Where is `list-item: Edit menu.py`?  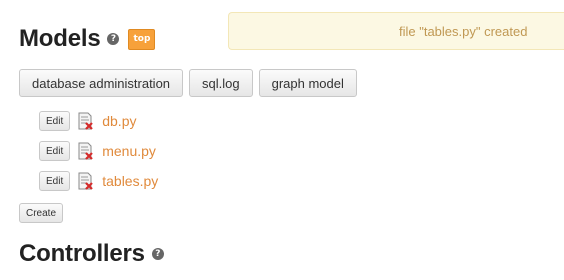 list-item: Edit menu.py is located at coordinates (98, 151).